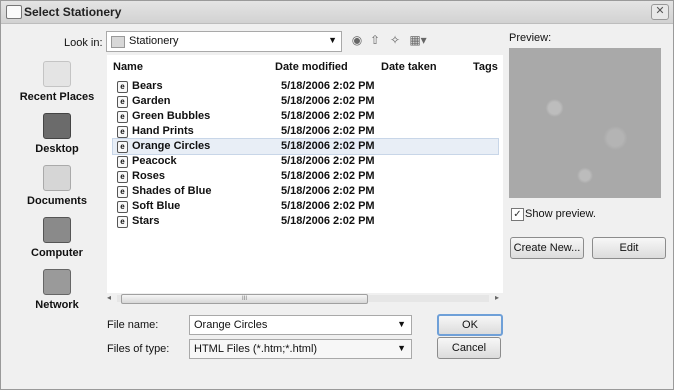  I want to click on scroll-thumb: III, so click(244, 299).